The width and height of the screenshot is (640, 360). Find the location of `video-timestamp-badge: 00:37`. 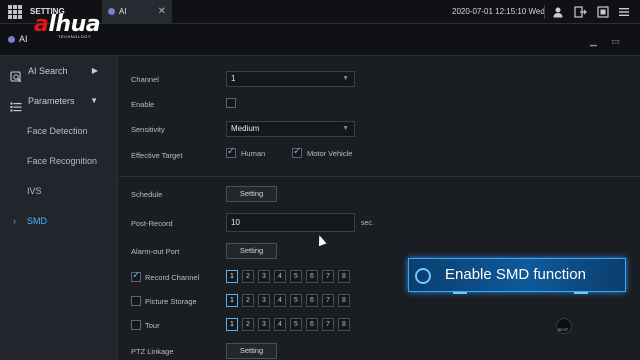

video-timestamp-badge: 00:37 is located at coordinates (564, 326).